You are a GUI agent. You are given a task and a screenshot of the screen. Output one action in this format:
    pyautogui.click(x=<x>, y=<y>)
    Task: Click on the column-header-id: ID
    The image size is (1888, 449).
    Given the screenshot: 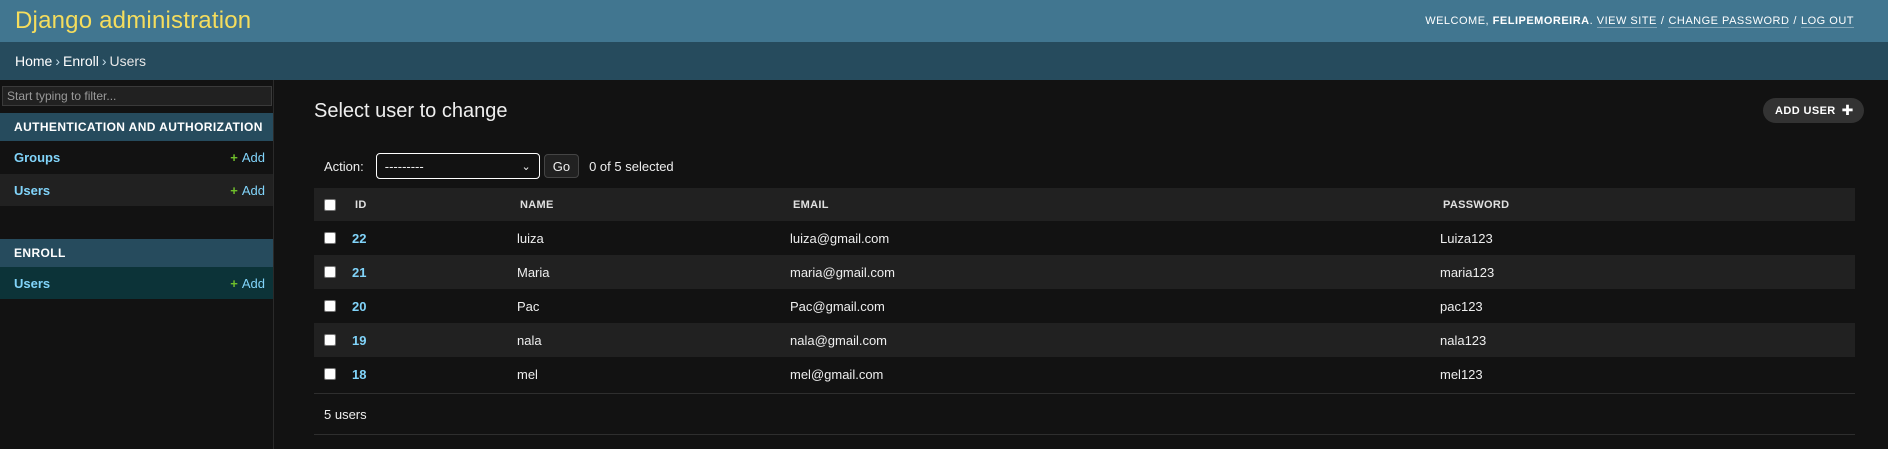 What is the action you would take?
    pyautogui.click(x=434, y=205)
    